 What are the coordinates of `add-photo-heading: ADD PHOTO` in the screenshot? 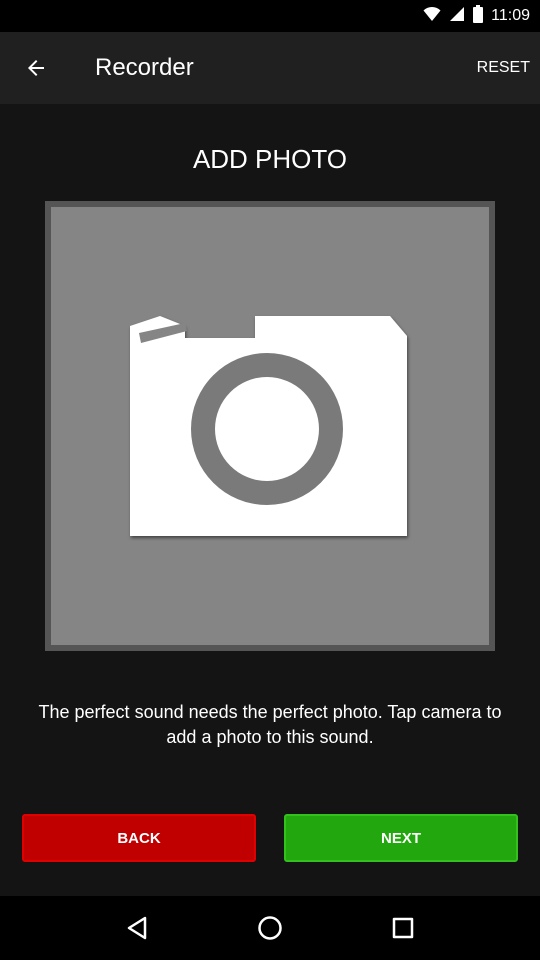 It's located at (270, 159).